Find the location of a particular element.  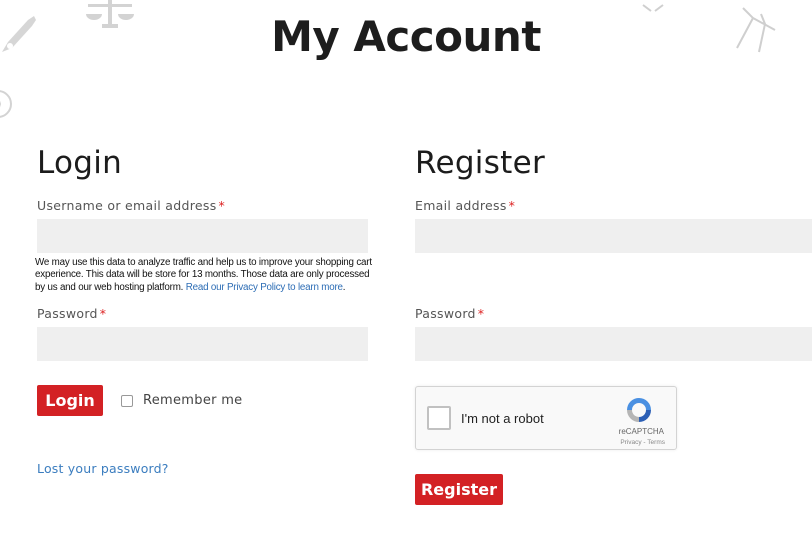

compass-icon is located at coordinates (7, 106).